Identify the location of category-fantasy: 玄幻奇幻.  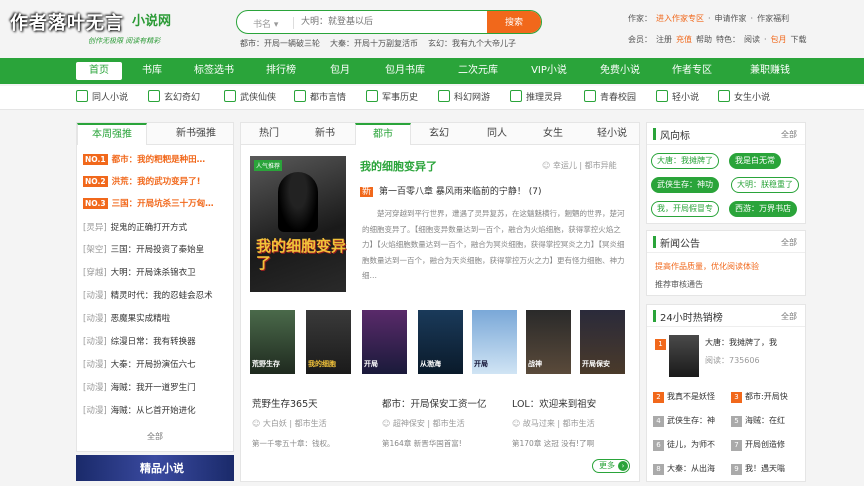
(174, 98).